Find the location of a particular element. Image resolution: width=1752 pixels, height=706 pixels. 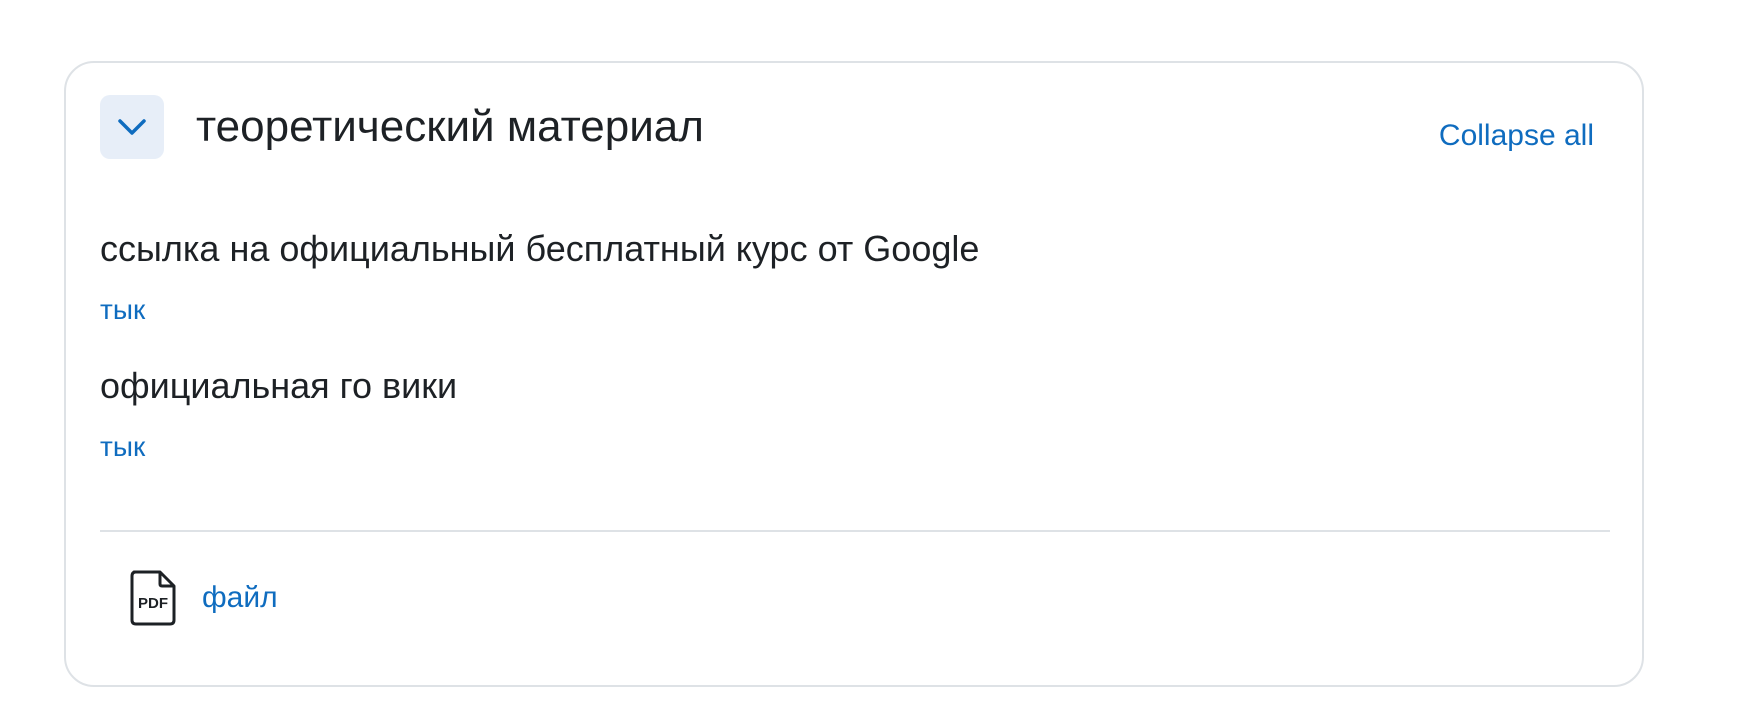

section-toggle-button is located at coordinates (132, 127).